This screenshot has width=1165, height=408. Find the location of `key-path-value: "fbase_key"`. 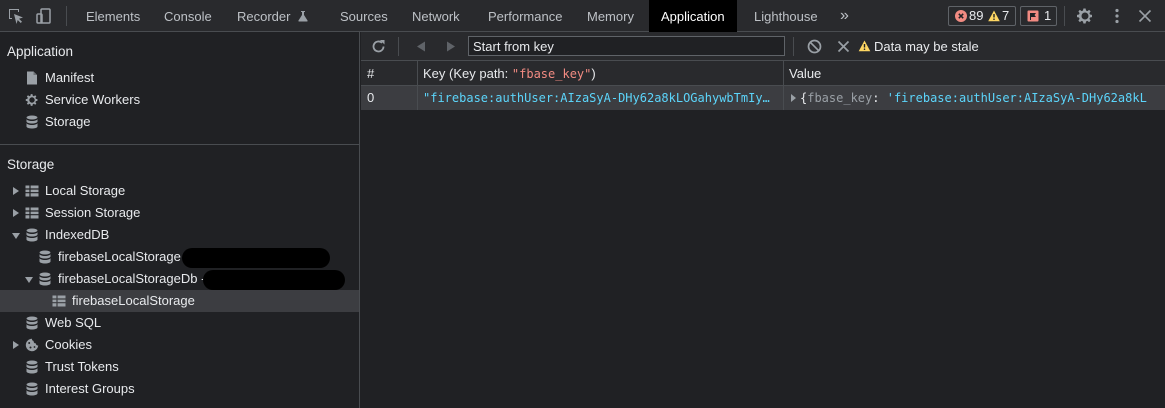

key-path-value: "fbase_key" is located at coordinates (551, 74).